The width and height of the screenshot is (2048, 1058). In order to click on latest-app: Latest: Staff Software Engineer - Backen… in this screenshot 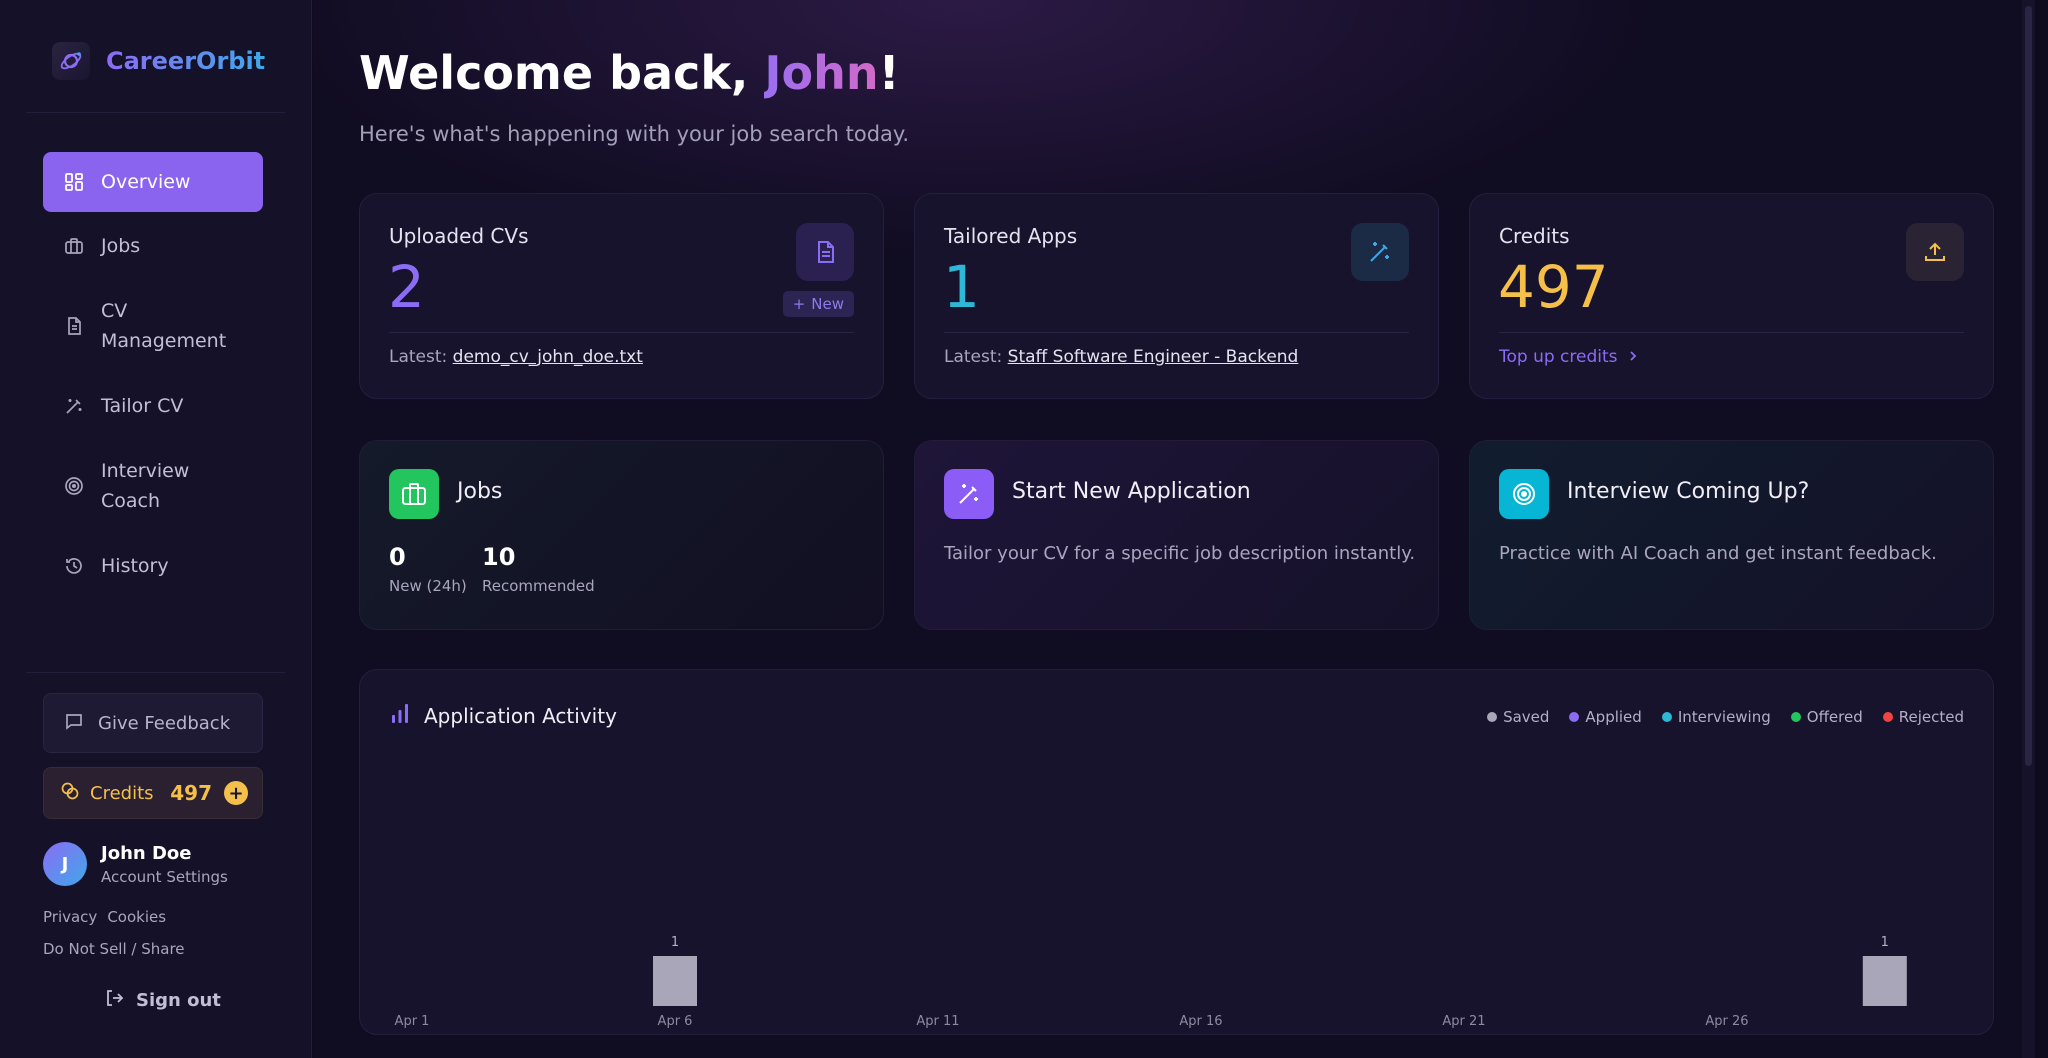, I will do `click(1121, 357)`.